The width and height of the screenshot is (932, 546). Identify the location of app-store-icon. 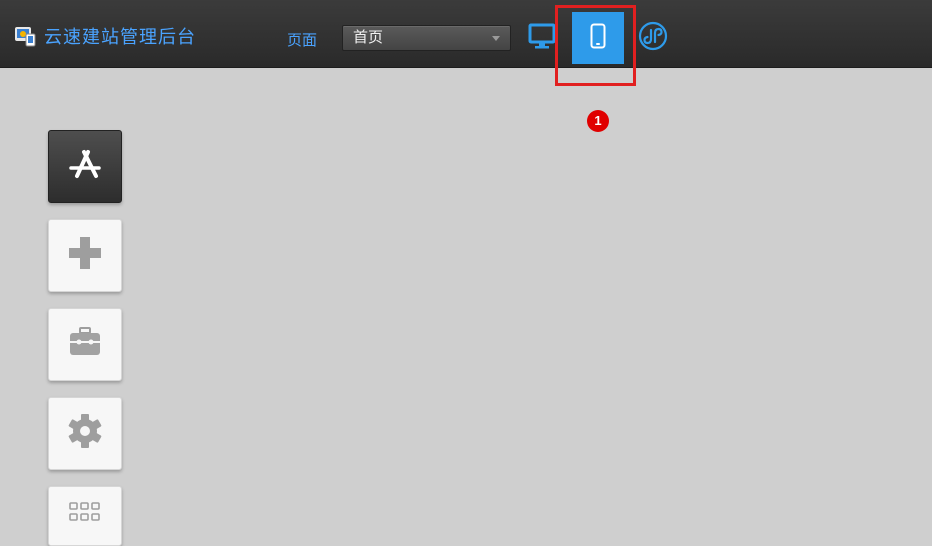
(85, 166).